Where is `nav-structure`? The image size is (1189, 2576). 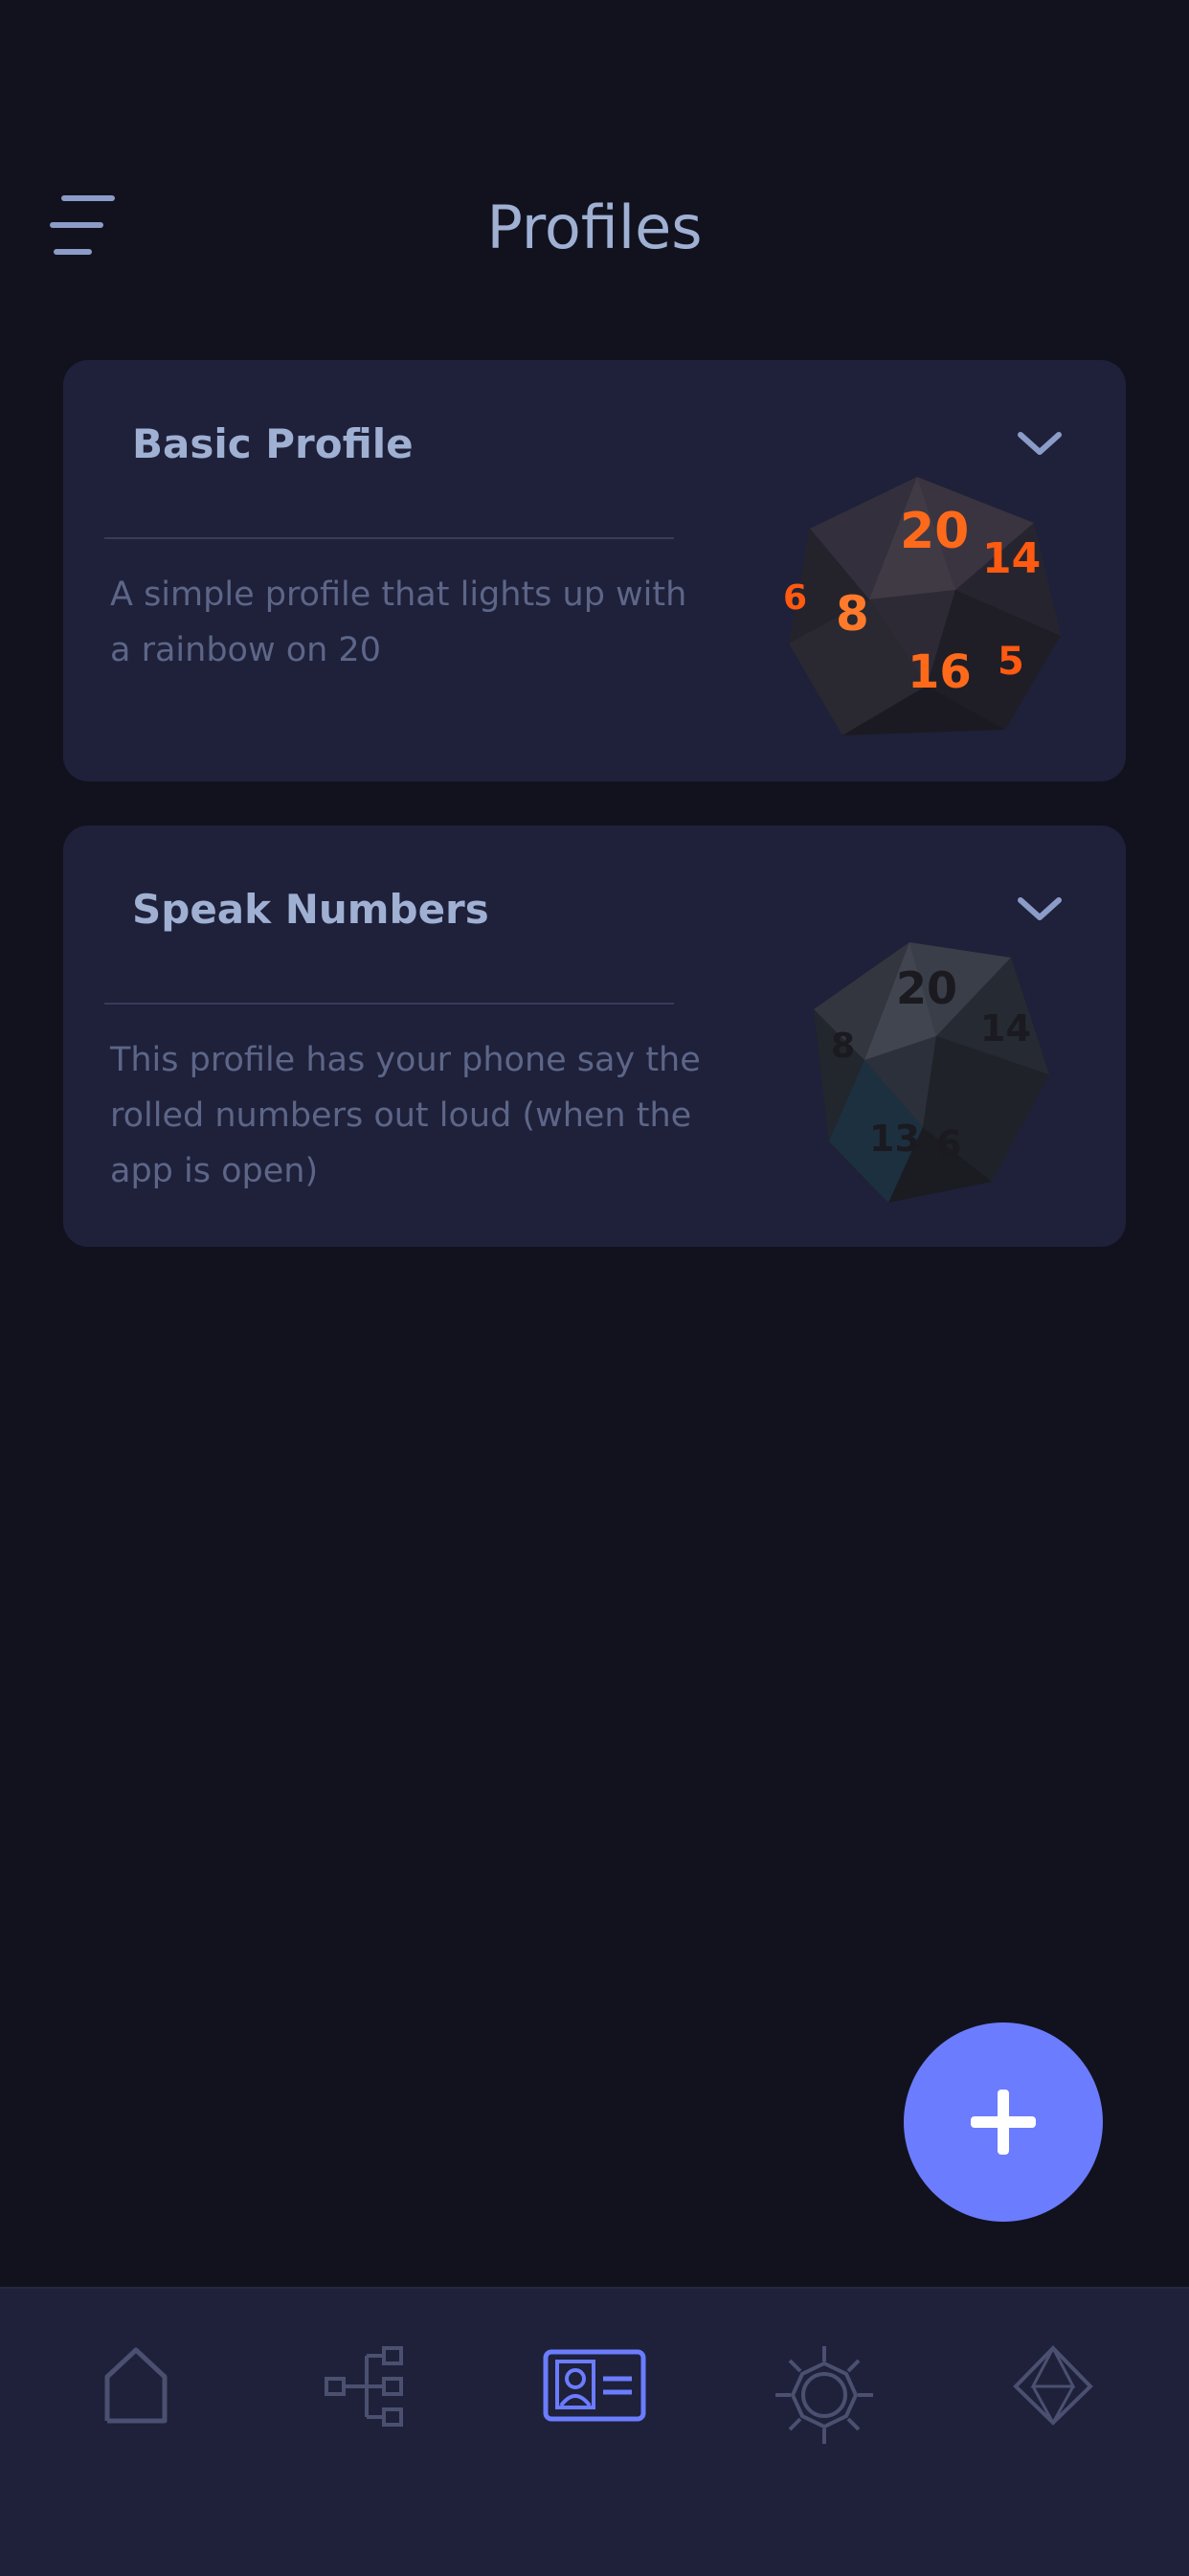
nav-structure is located at coordinates (365, 2414).